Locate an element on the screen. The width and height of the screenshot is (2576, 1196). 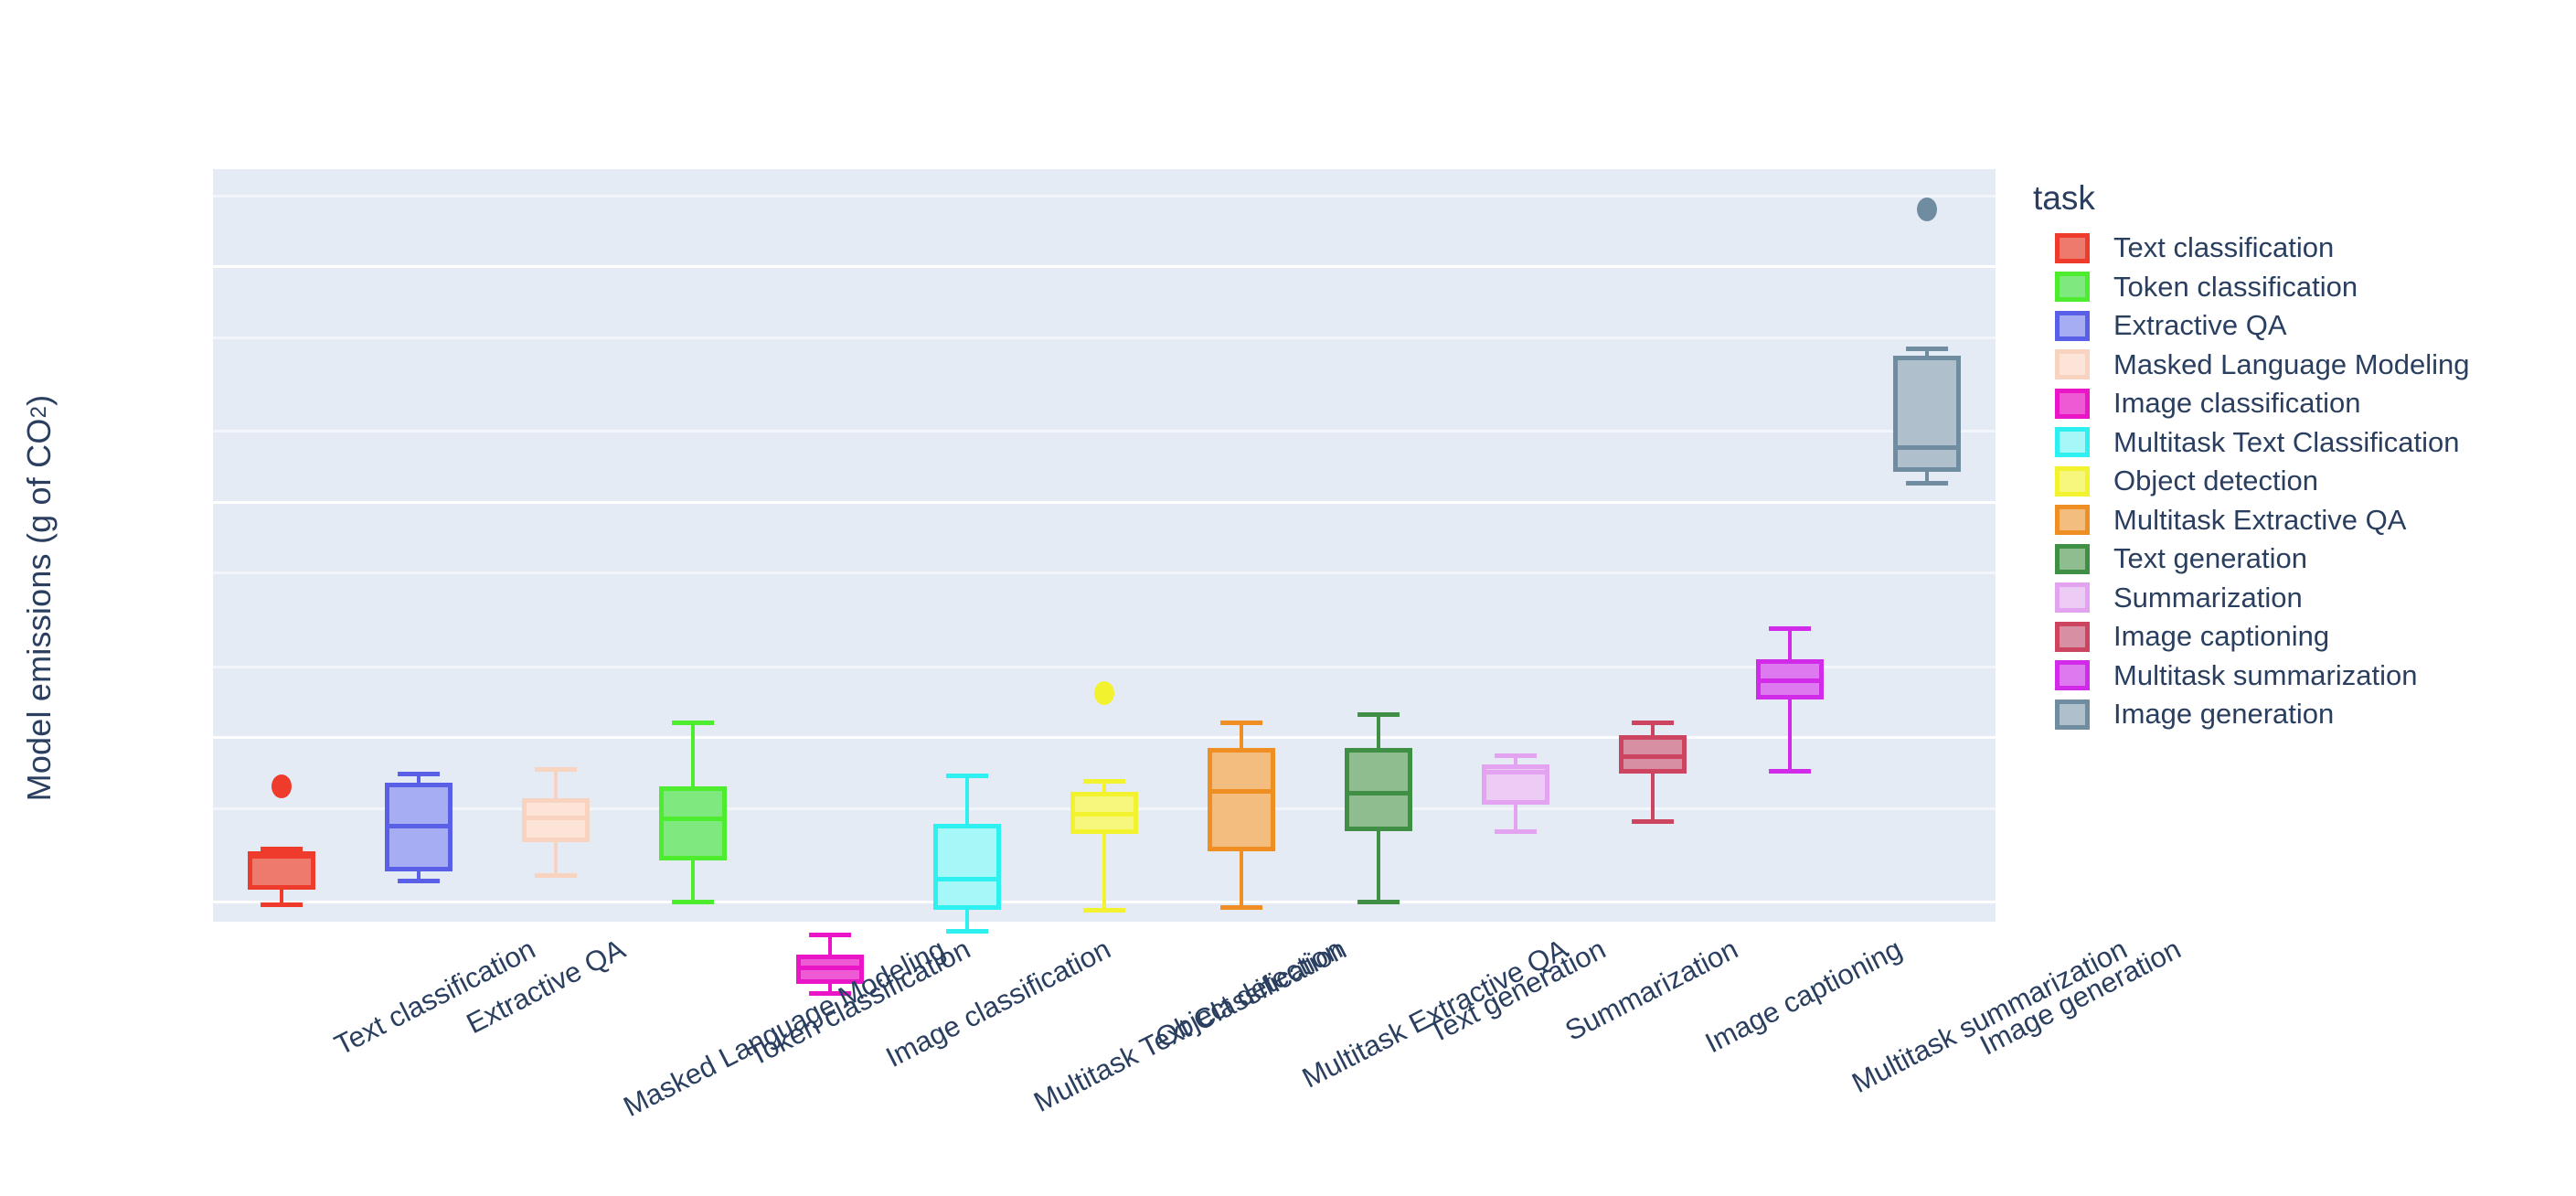
legend-item: Multitask Extractive QA is located at coordinates (2296, 520).